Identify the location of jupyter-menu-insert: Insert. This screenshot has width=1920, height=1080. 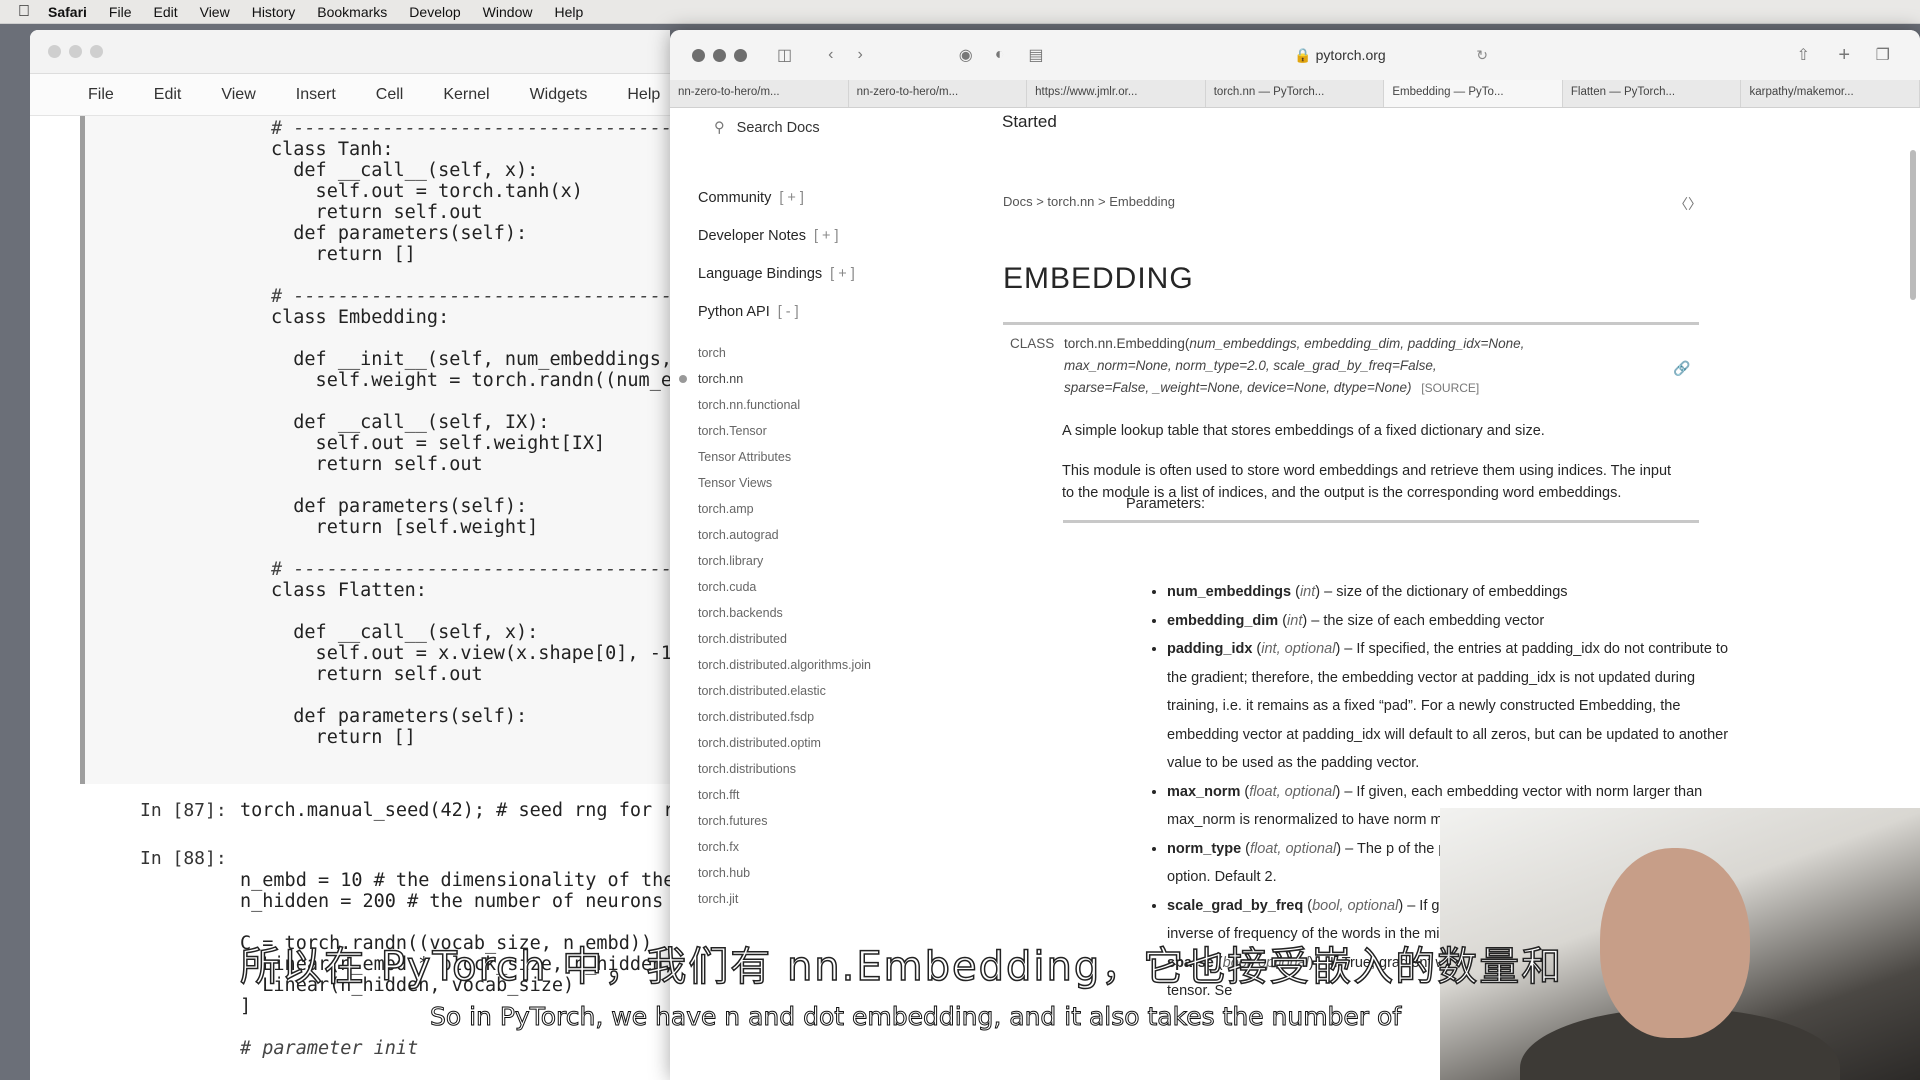
(316, 95).